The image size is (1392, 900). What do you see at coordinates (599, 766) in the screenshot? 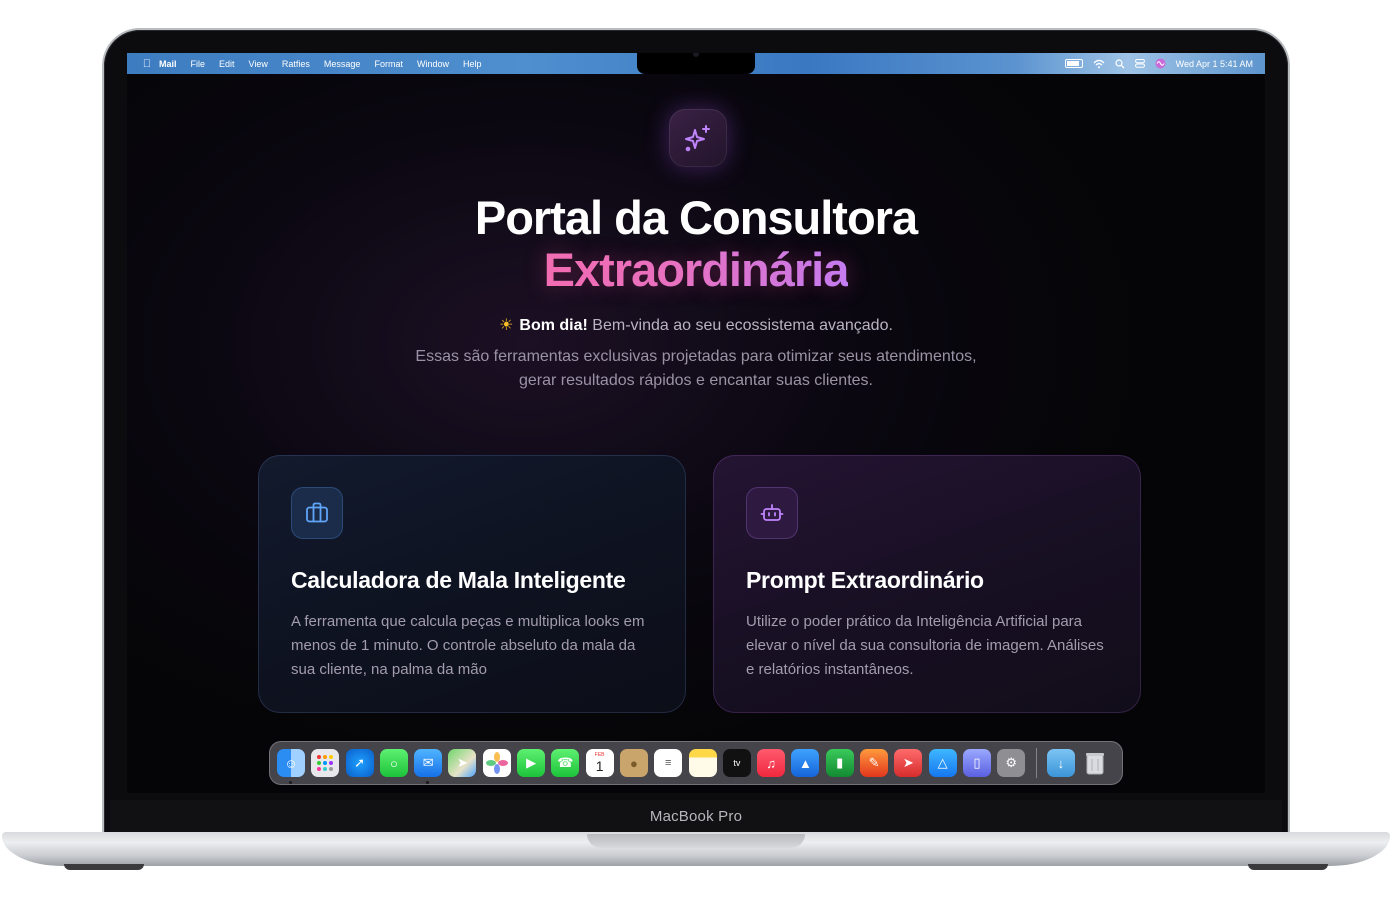
I see `calendar-day: 1` at bounding box center [599, 766].